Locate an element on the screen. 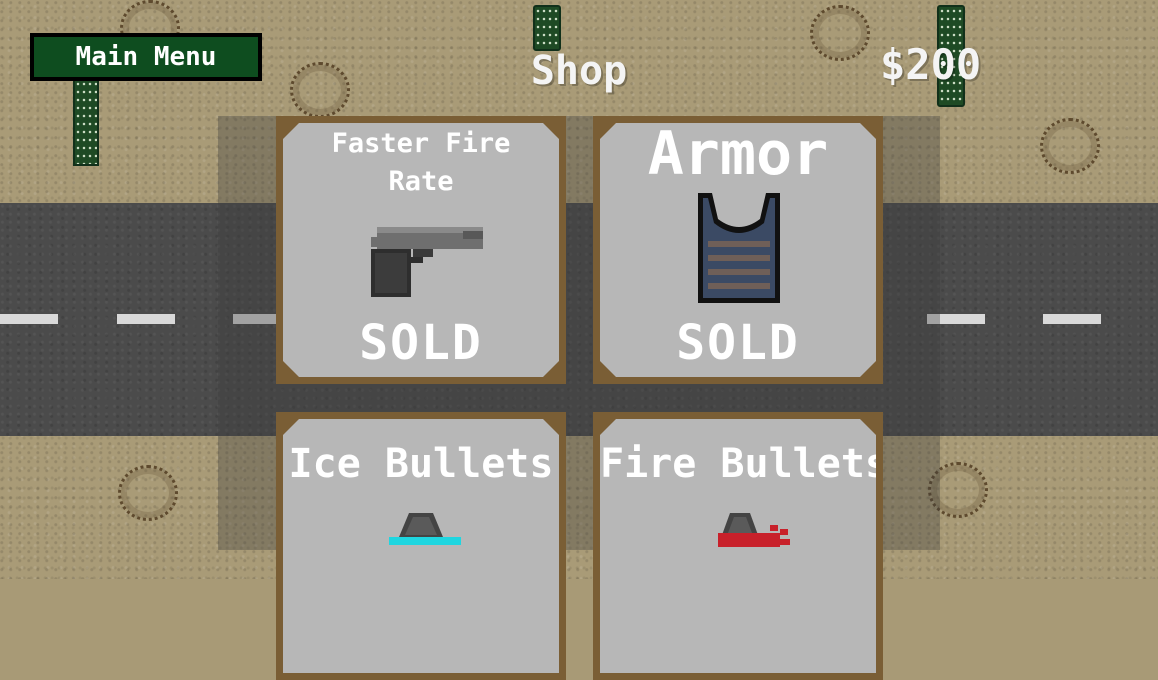 This screenshot has width=1158, height=680. shop-item-title: Fire Bullets is located at coordinates (738, 464).